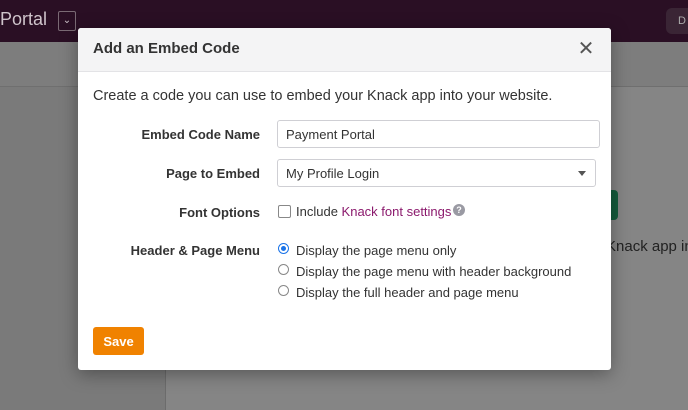 The image size is (688, 410). I want to click on header-menu-label: Header & Page Menu, so click(195, 250).